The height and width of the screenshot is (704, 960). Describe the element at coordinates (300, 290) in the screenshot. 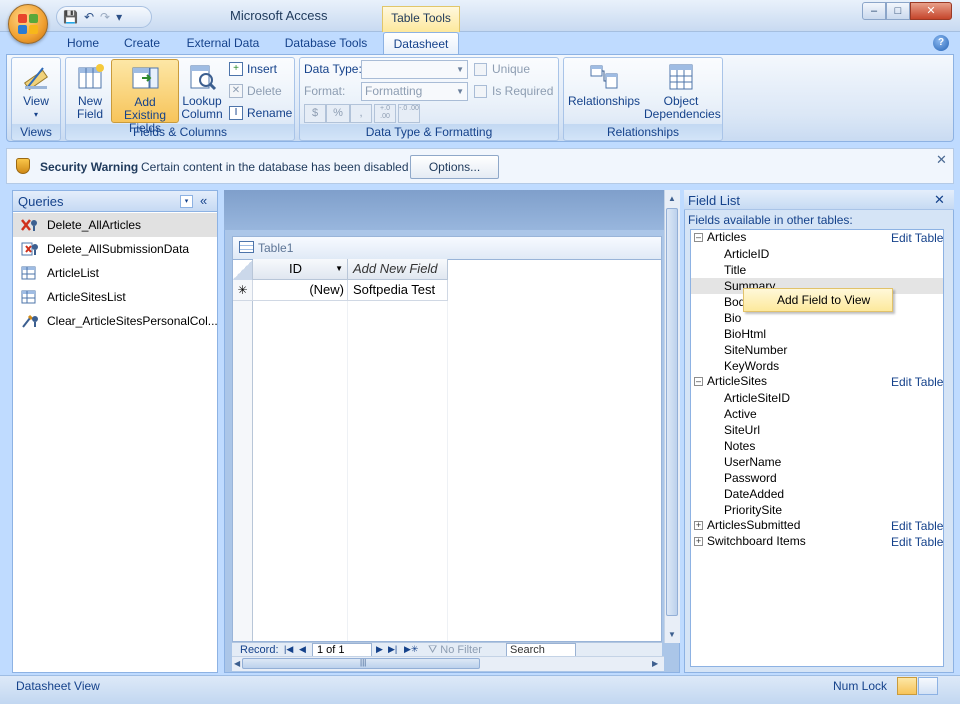

I see `cell-id-new: (New)` at that location.